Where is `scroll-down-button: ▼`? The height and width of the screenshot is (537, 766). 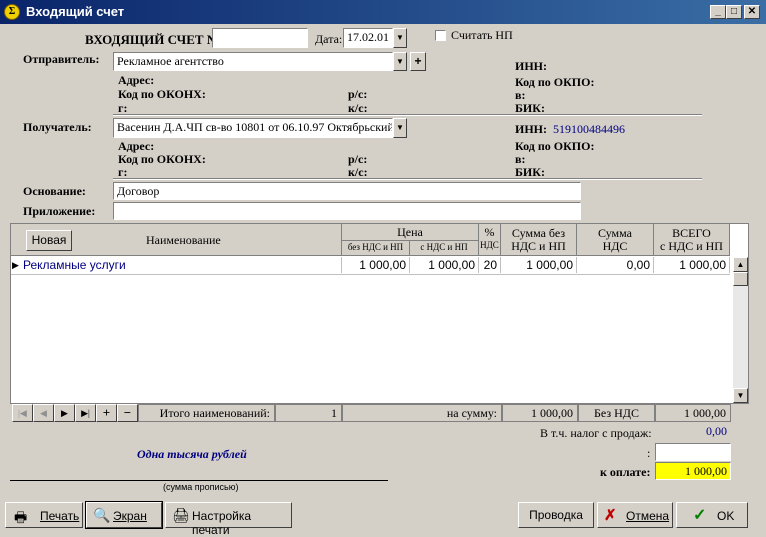 scroll-down-button: ▼ is located at coordinates (740, 395).